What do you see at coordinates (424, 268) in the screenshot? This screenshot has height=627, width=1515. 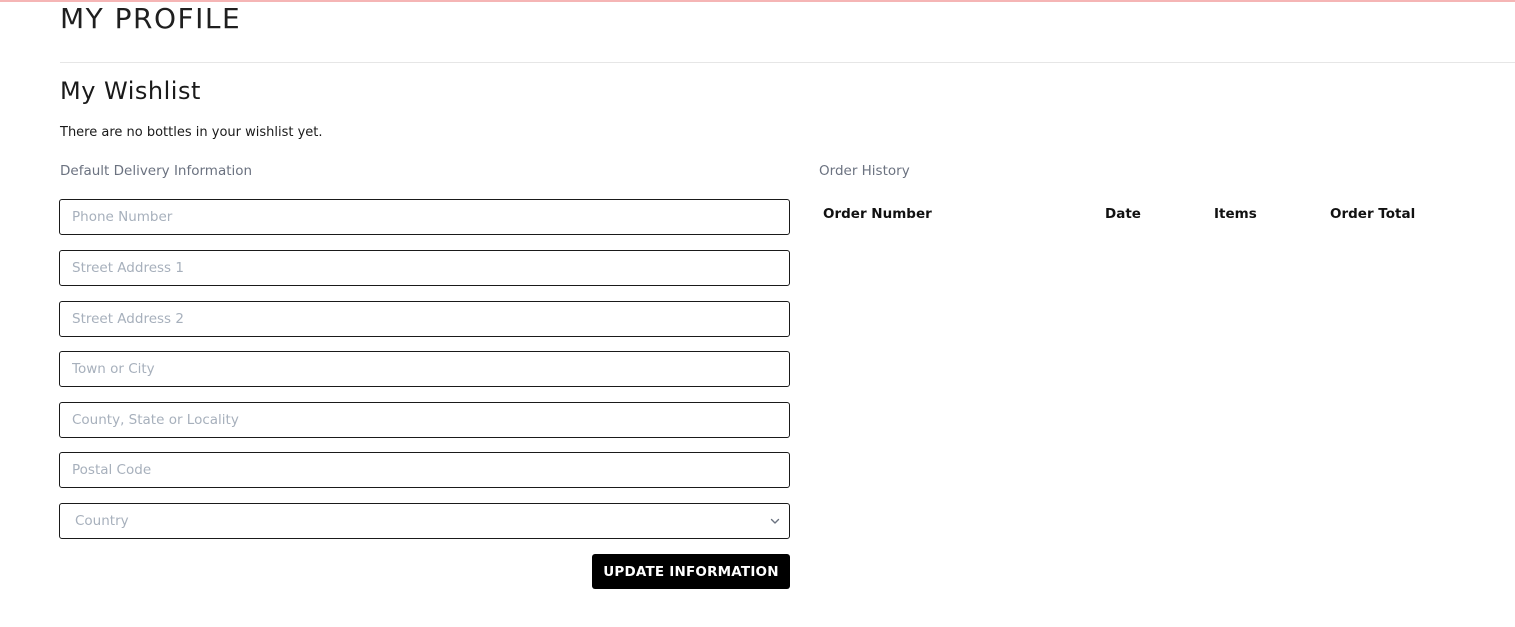 I see `street-address-1-input` at bounding box center [424, 268].